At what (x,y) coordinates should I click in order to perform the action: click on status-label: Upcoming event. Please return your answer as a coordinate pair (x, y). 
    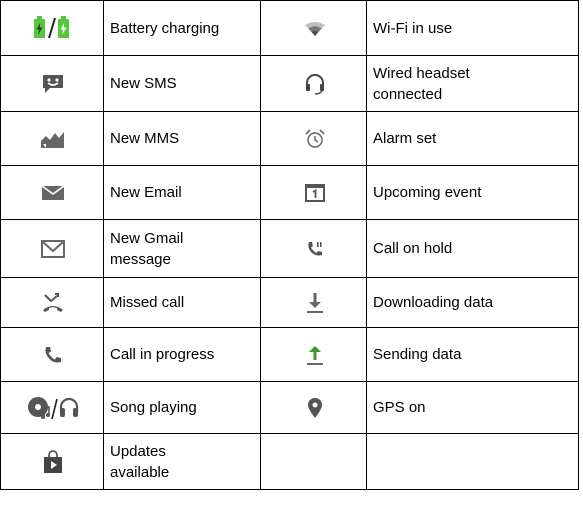
    Looking at the image, I should click on (472, 192).